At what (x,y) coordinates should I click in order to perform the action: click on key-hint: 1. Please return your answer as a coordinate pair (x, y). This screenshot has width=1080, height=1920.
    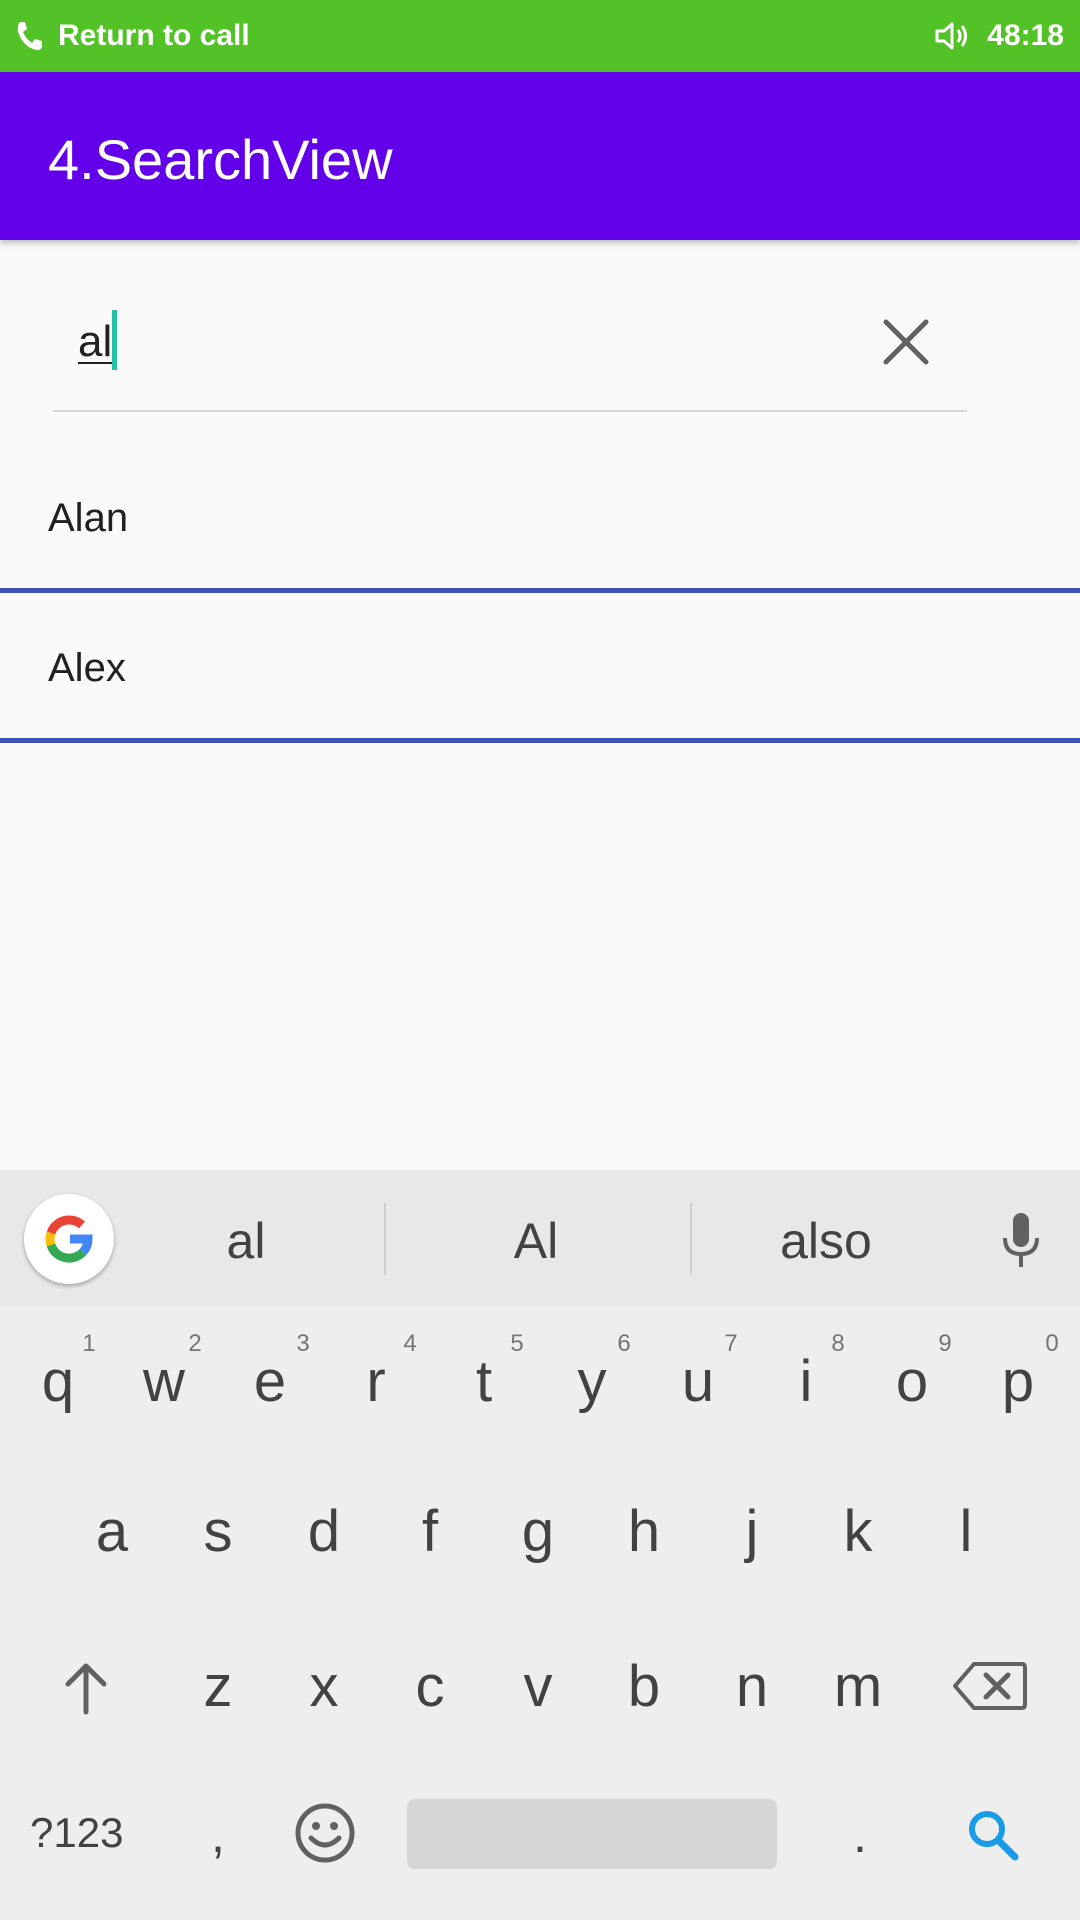
    Looking at the image, I should click on (89, 1343).